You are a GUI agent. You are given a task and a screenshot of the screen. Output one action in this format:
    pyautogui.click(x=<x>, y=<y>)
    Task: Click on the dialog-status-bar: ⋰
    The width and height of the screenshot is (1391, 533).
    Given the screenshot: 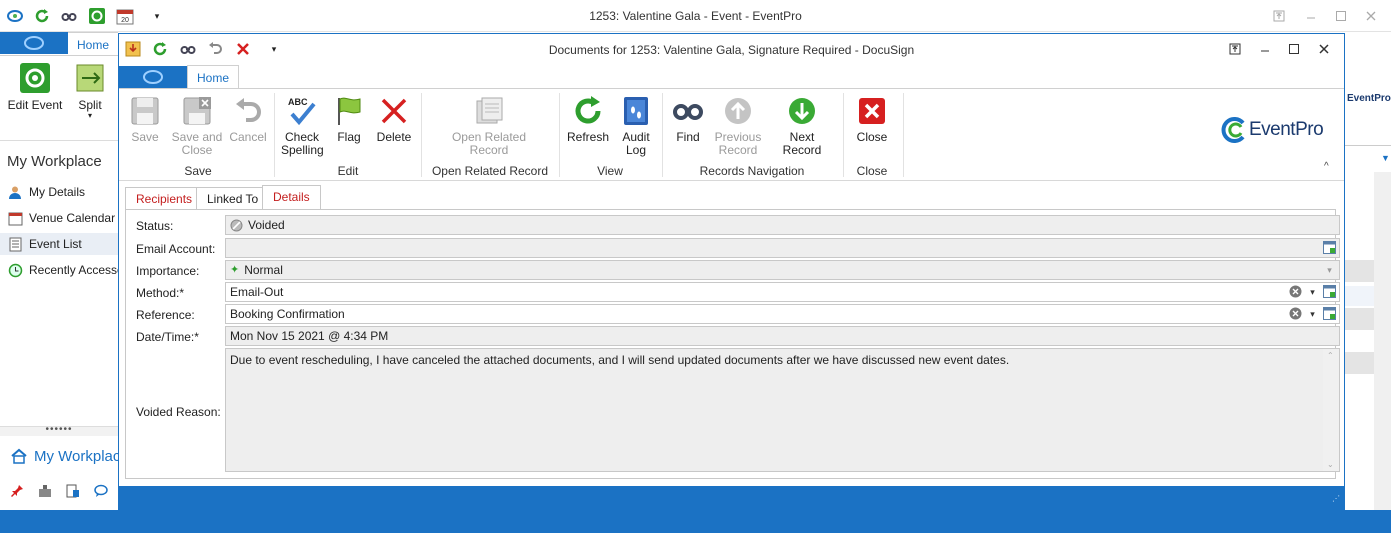 What is the action you would take?
    pyautogui.click(x=731, y=497)
    